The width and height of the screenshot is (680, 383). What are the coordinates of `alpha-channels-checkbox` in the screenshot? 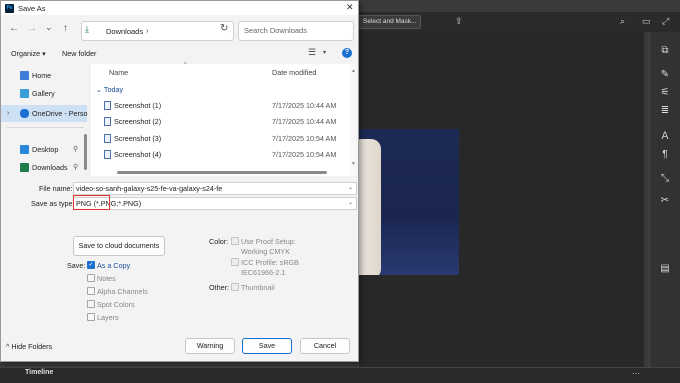 It's located at (91, 291).